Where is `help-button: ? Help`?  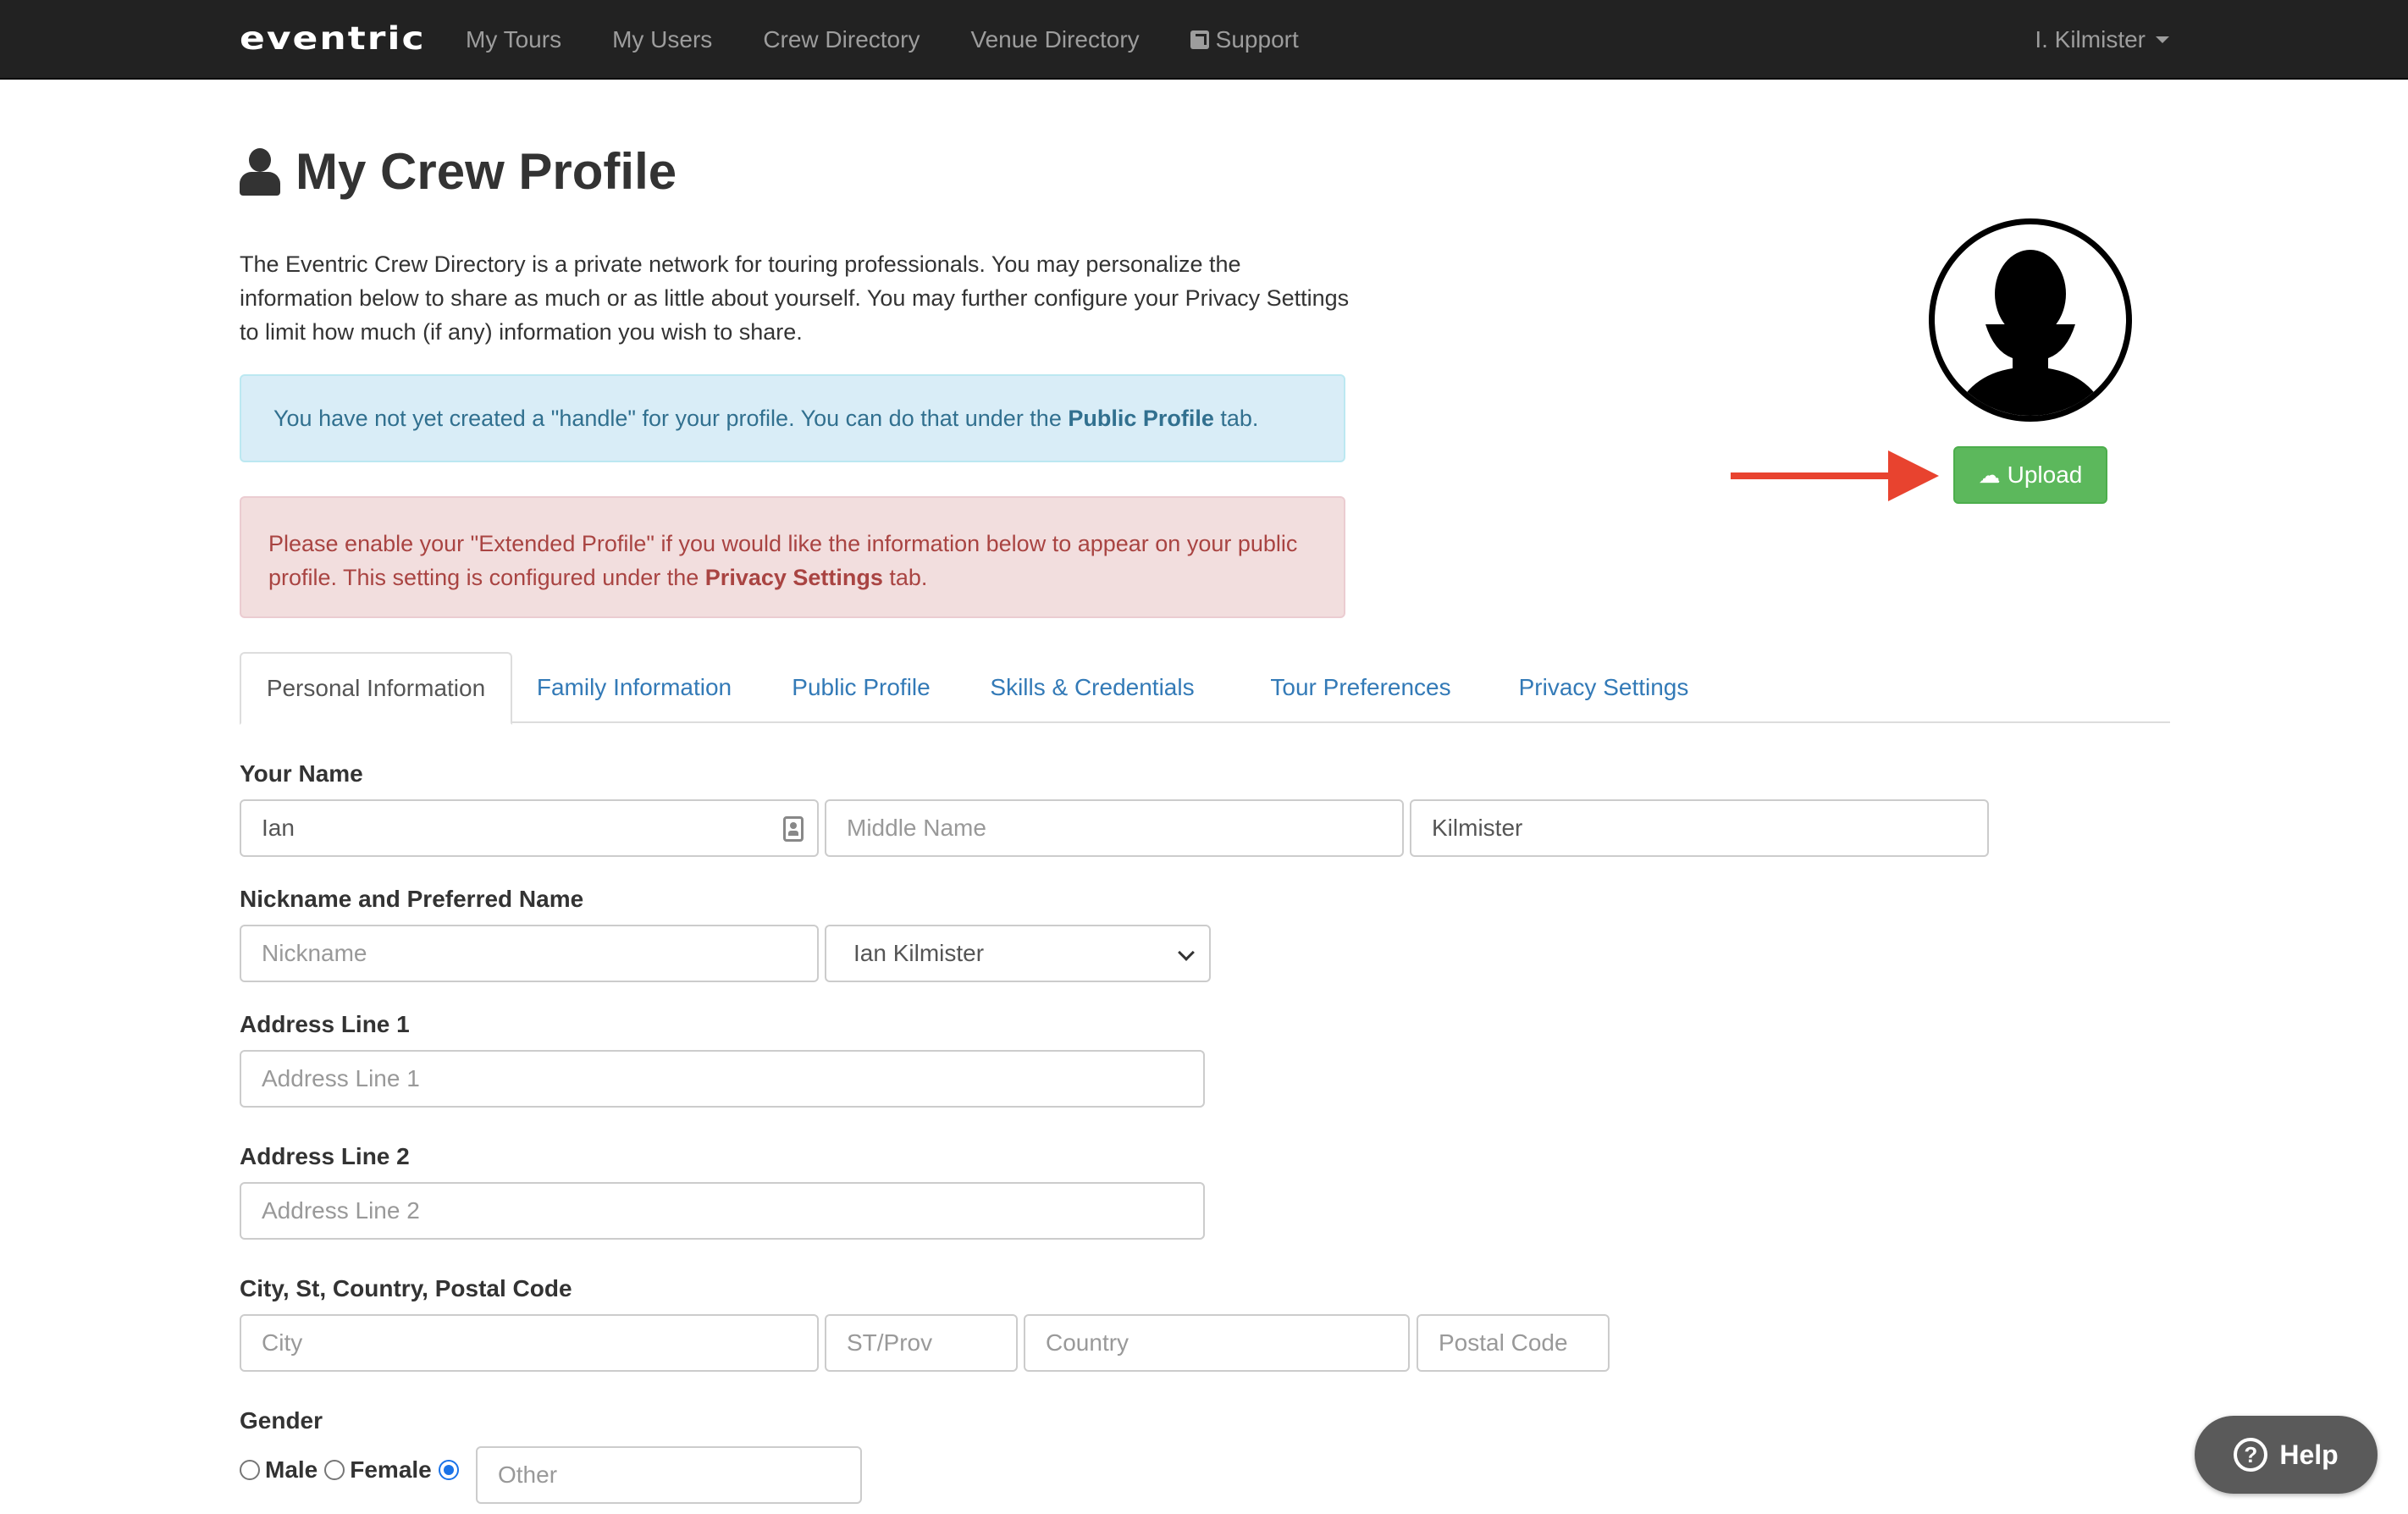 help-button: ? Help is located at coordinates (2286, 1455).